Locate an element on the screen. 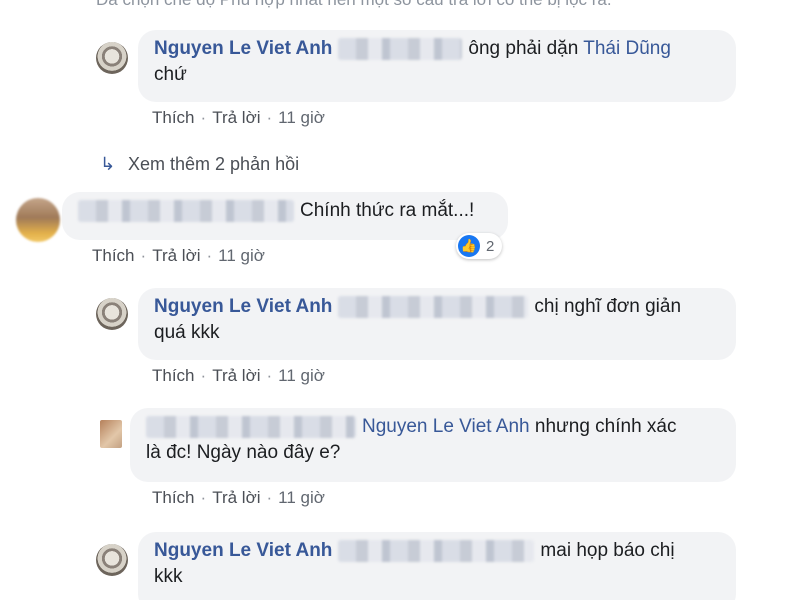 Image resolution: width=800 pixels, height=600 pixels. more-replies-link: ↳ Xem thêm 2 phản hồi is located at coordinates (199, 164).